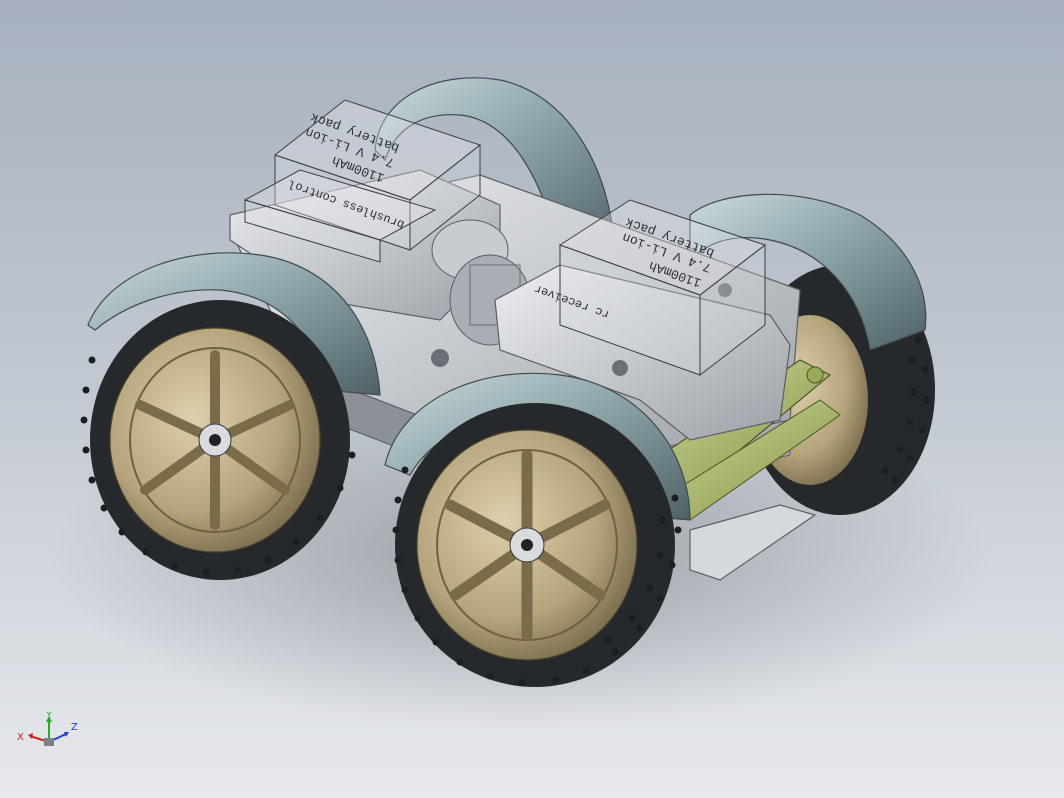  Describe the element at coordinates (49, 716) in the screenshot. I see `y-axis-label: Y` at that location.